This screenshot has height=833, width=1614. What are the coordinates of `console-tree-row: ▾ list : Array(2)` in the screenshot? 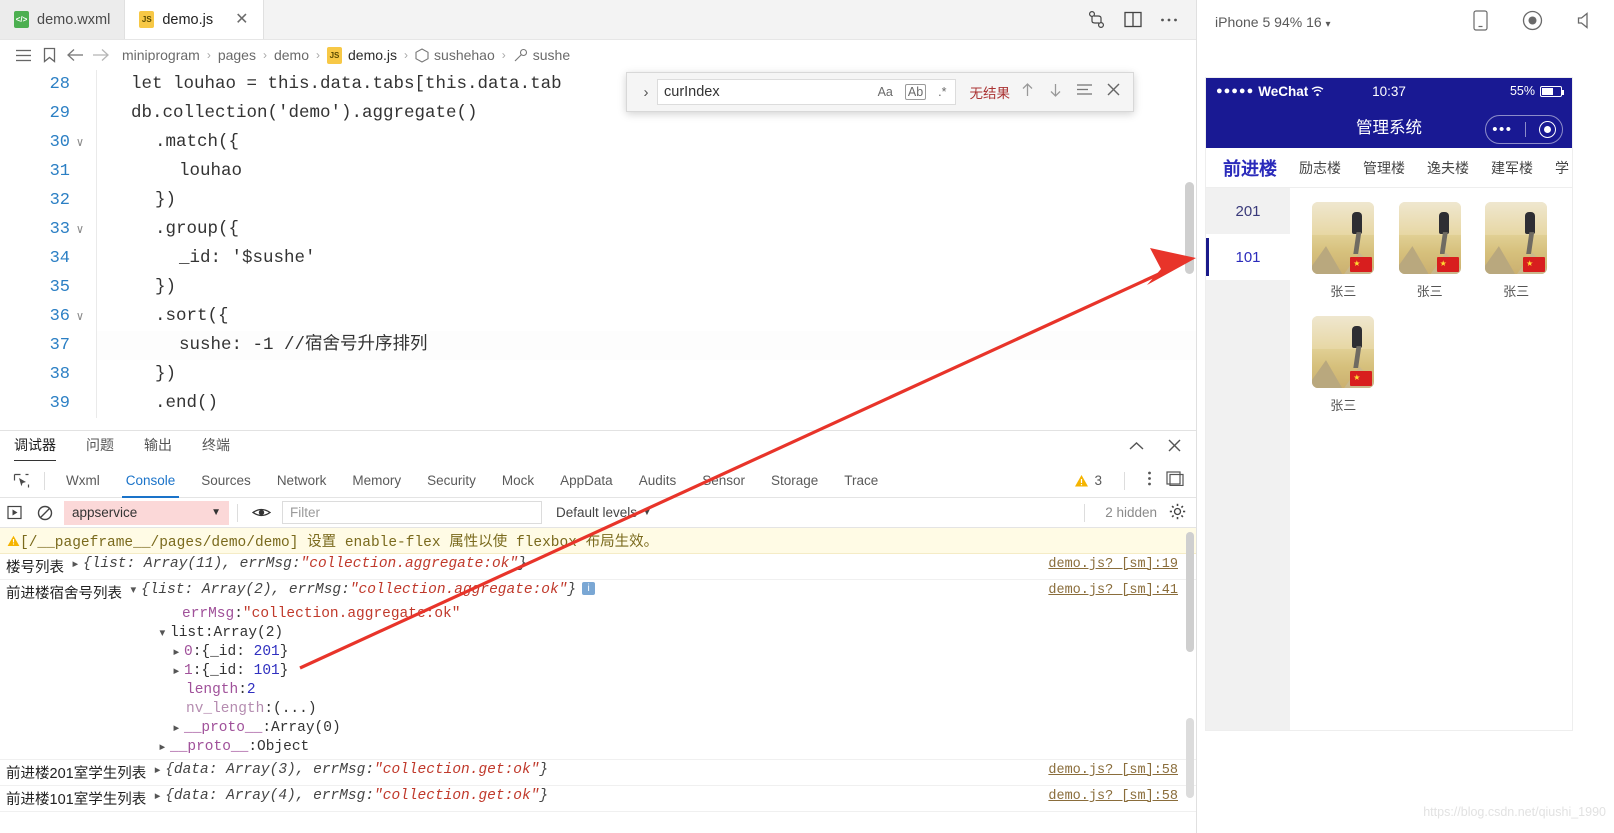 It's located at (598, 633).